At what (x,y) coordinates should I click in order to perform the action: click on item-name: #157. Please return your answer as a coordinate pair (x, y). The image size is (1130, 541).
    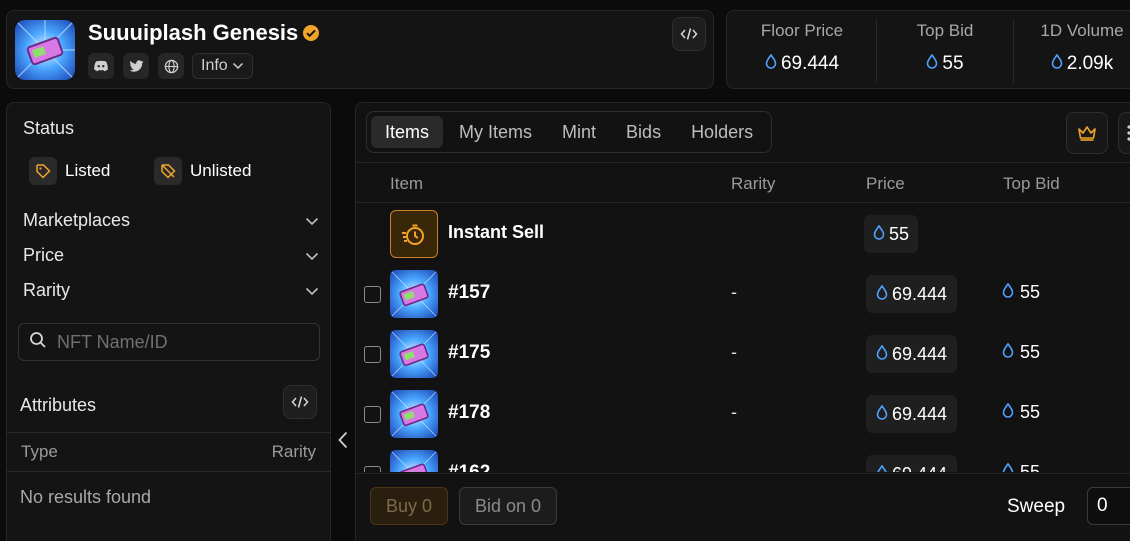
    Looking at the image, I should click on (469, 293).